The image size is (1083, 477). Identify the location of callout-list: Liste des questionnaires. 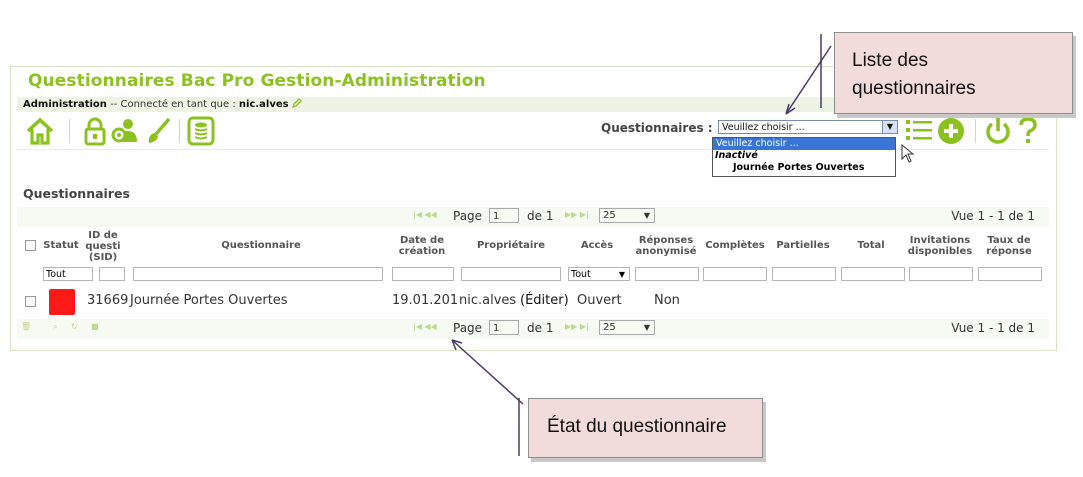
(953, 73).